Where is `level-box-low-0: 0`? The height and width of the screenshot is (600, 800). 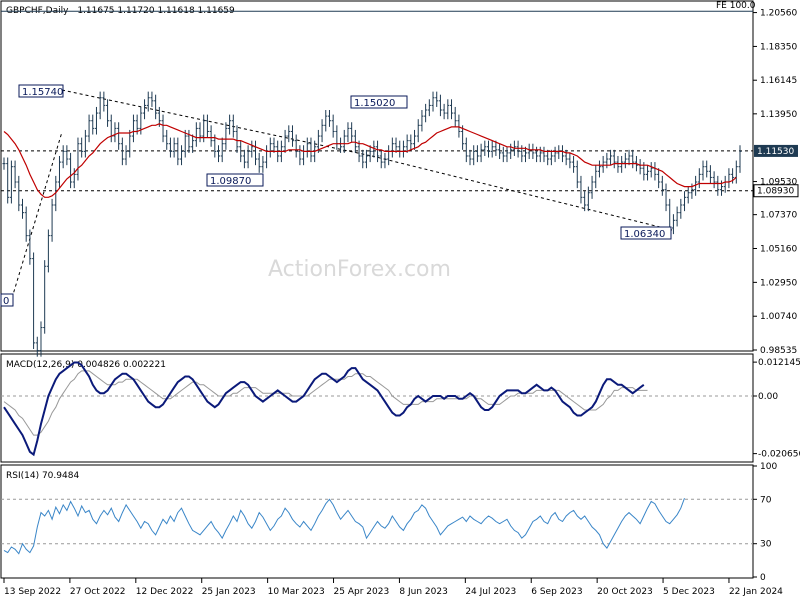
level-box-low-0: 0 is located at coordinates (7, 300).